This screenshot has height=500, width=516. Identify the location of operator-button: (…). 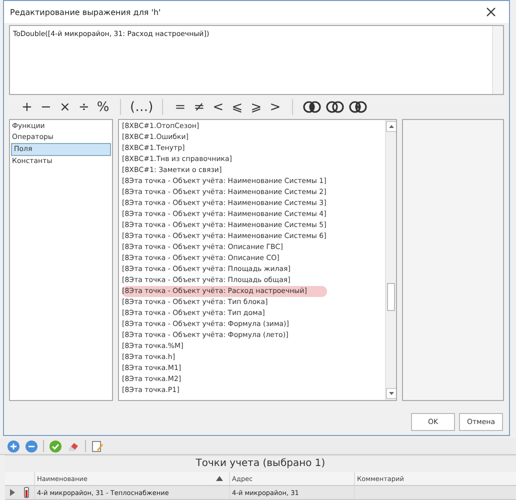
(142, 107).